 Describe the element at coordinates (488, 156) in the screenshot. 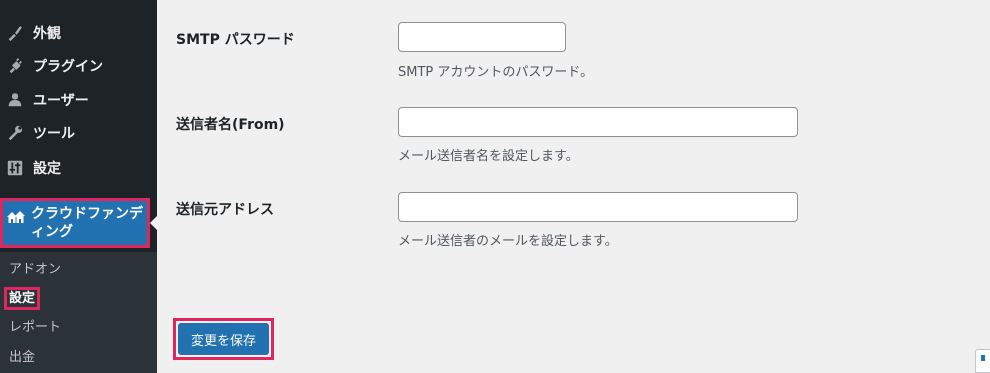

I see `sender-name-description: メール送信者名を設定します。` at that location.